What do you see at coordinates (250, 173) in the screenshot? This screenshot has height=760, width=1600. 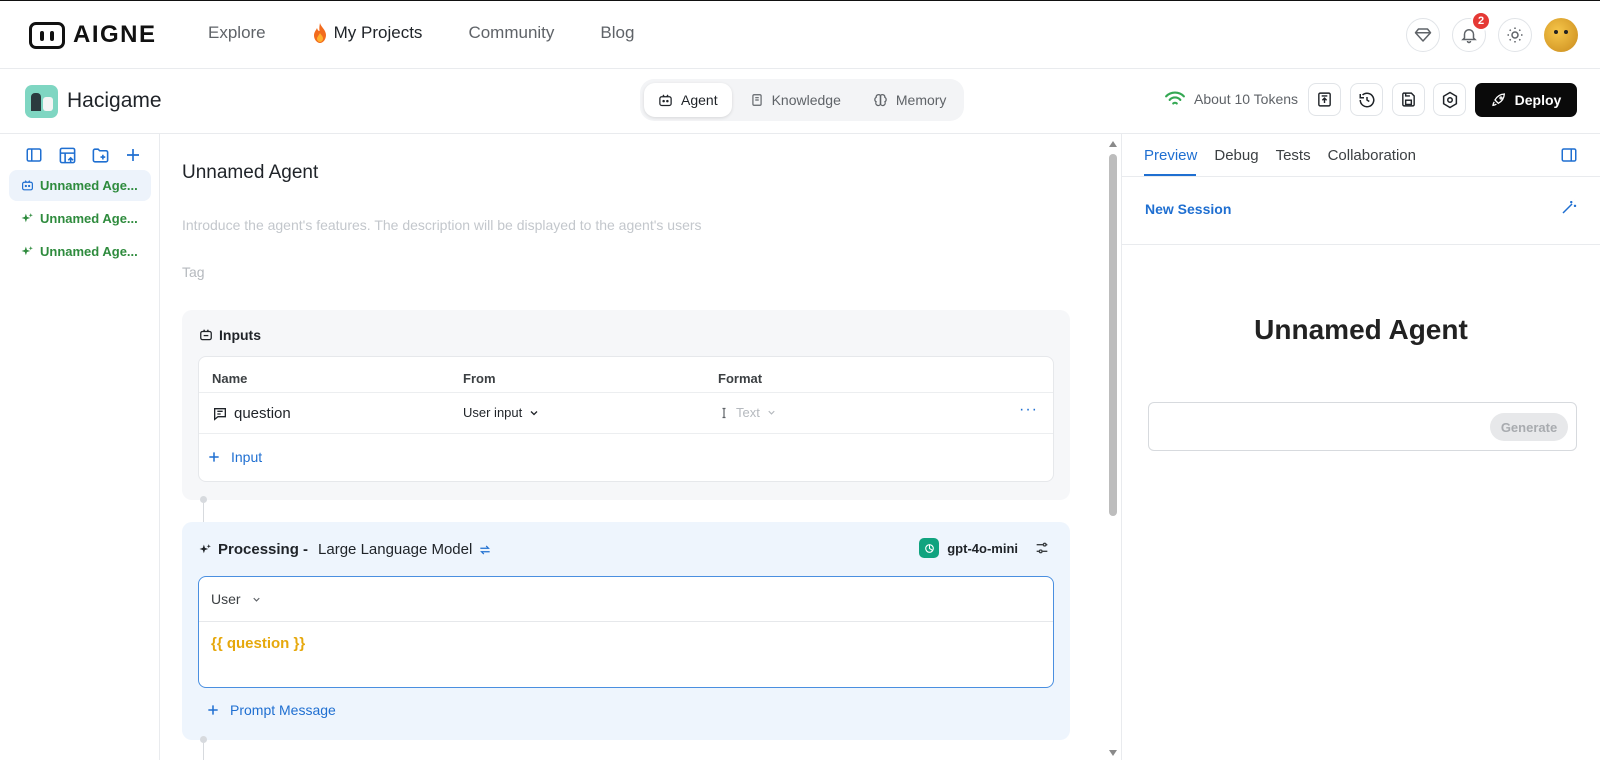 I see `agent-name-input: Unnamed Agent` at bounding box center [250, 173].